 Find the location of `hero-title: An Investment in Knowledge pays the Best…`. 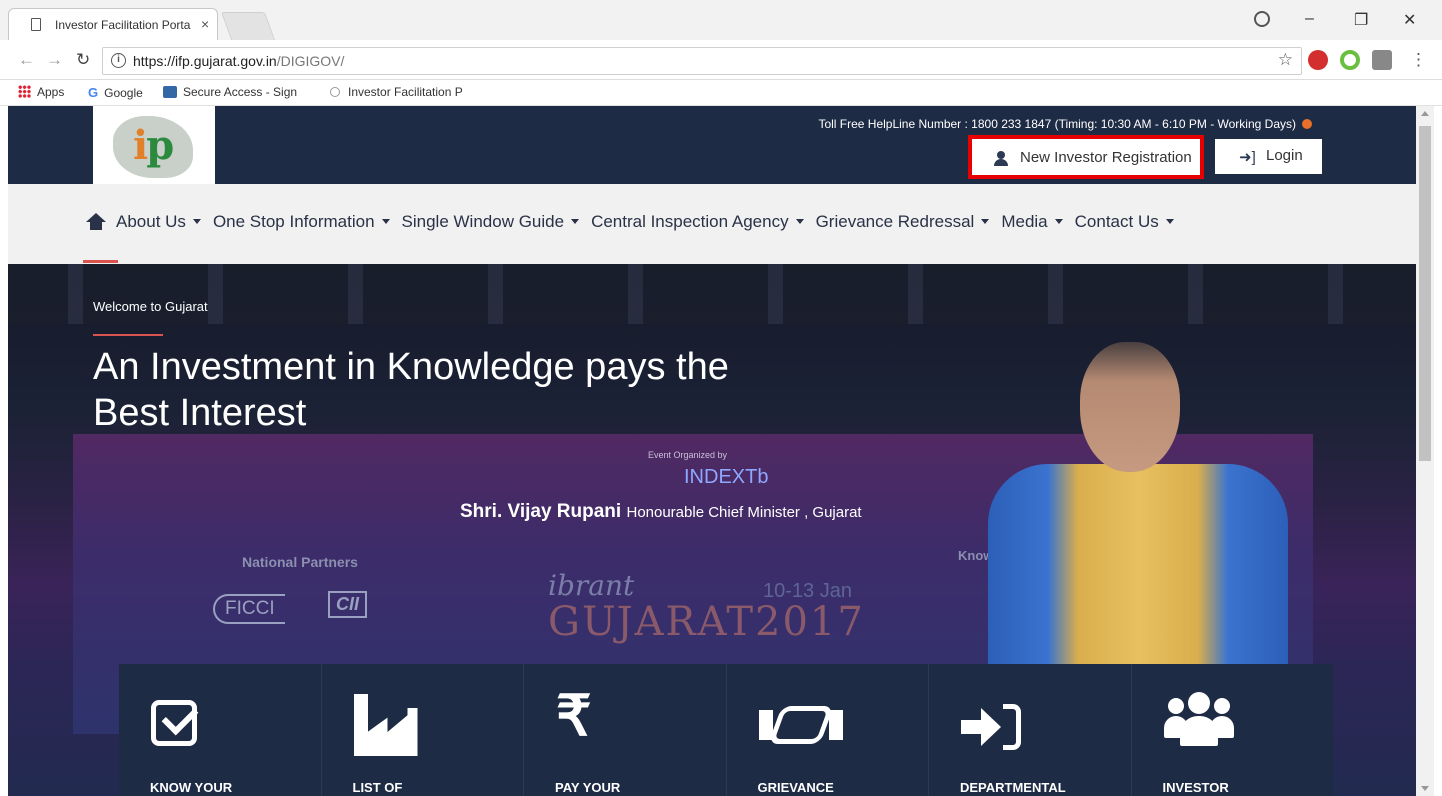

hero-title: An Investment in Knowledge pays the Best… is located at coordinates (411, 390).